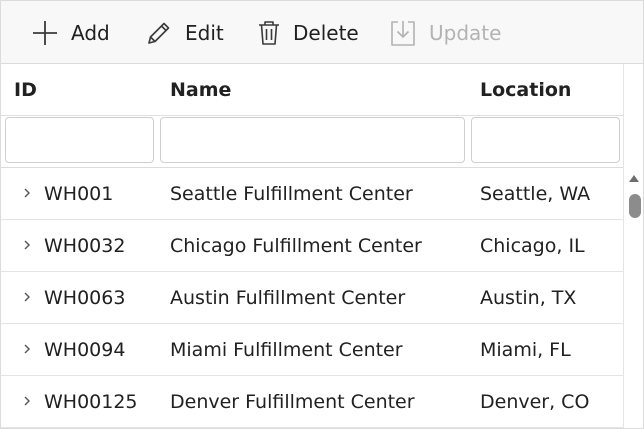 Image resolution: width=644 pixels, height=429 pixels. Describe the element at coordinates (633, 298) in the screenshot. I see `vertical-scrollbar` at that location.